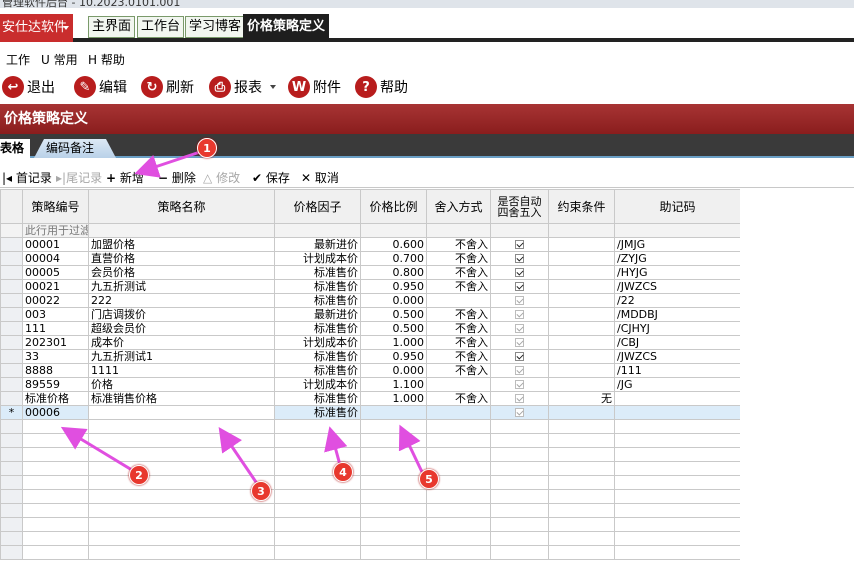 Image resolution: width=854 pixels, height=567 pixels. Describe the element at coordinates (181, 412) in the screenshot. I see `cell-name` at that location.